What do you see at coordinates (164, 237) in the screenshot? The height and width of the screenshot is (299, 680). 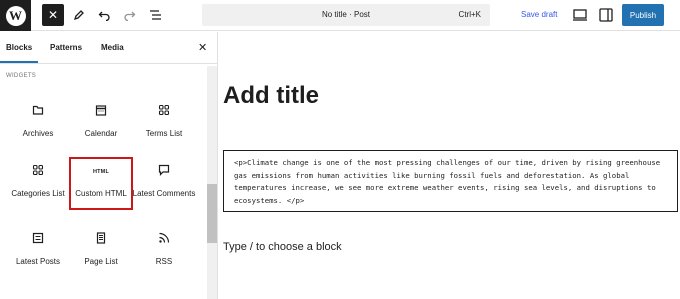 I see `rss-icon` at bounding box center [164, 237].